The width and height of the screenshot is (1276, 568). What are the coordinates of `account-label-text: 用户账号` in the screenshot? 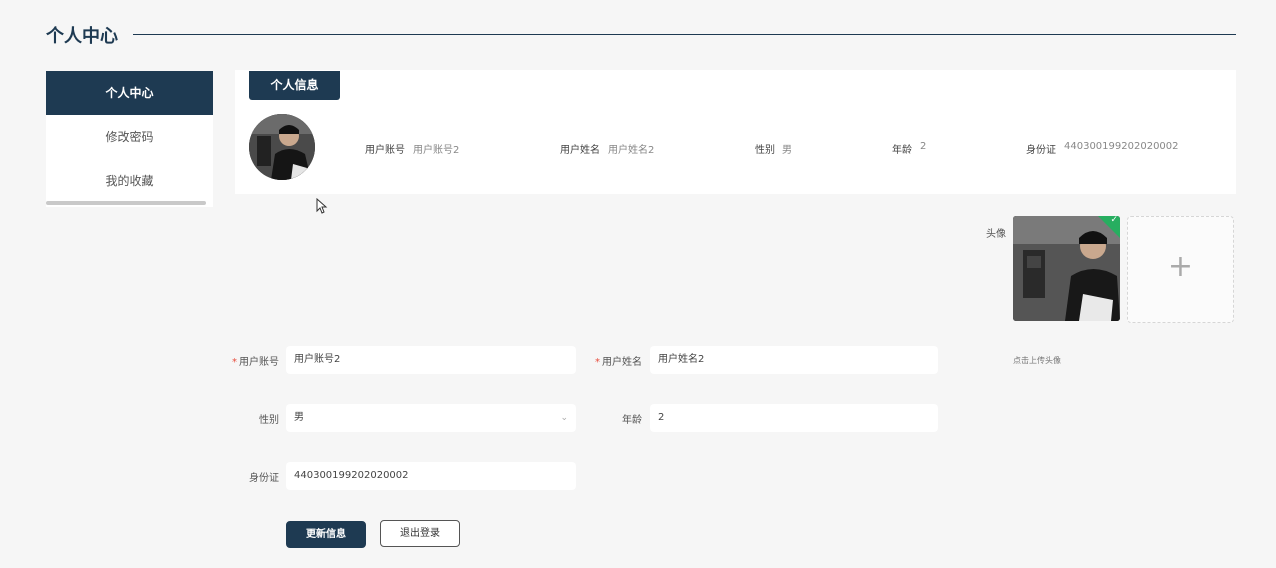 It's located at (259, 362).